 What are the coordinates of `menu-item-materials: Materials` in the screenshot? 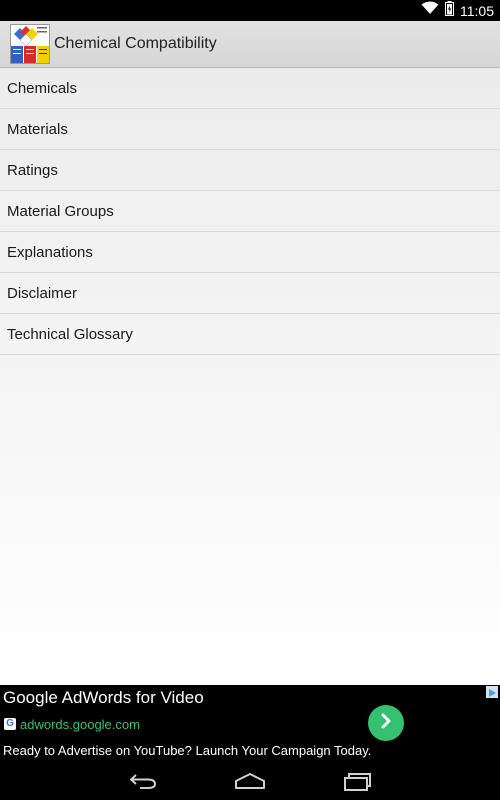 It's located at (250, 129).